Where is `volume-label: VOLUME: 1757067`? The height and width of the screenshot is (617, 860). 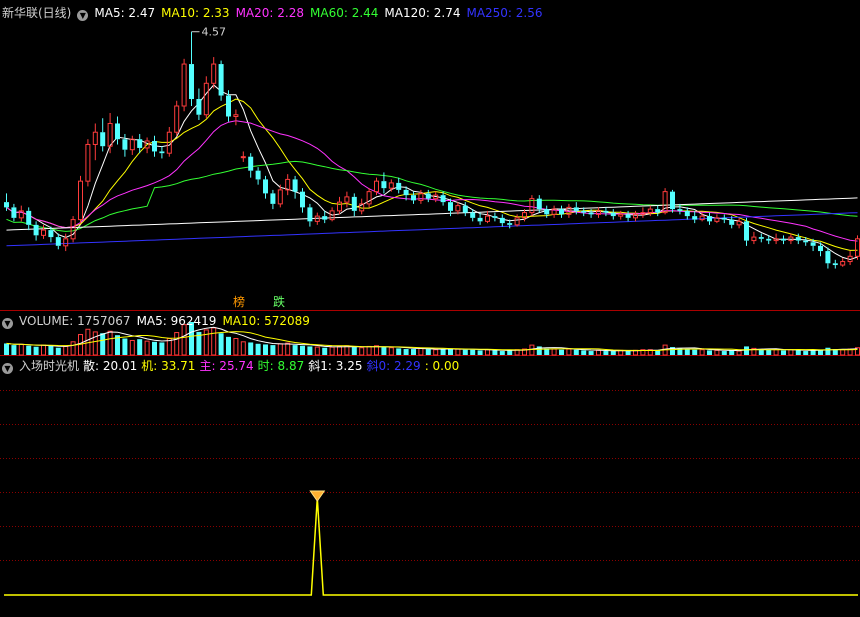 volume-label: VOLUME: 1757067 is located at coordinates (75, 321).